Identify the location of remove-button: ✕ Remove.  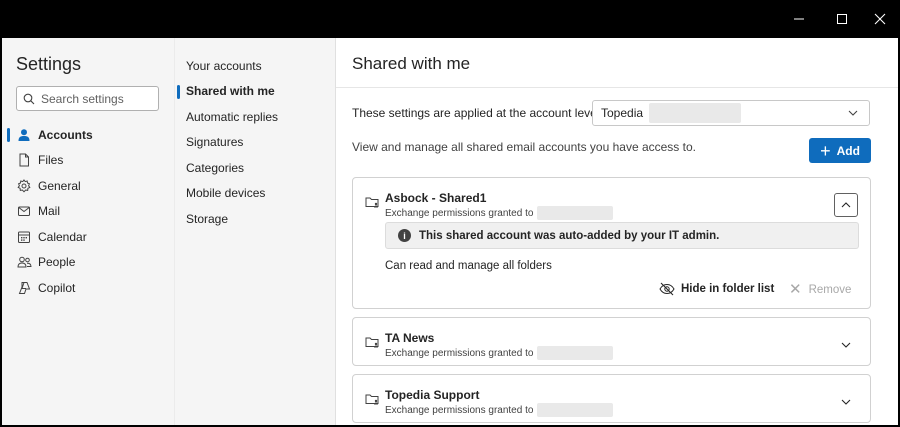
(820, 289).